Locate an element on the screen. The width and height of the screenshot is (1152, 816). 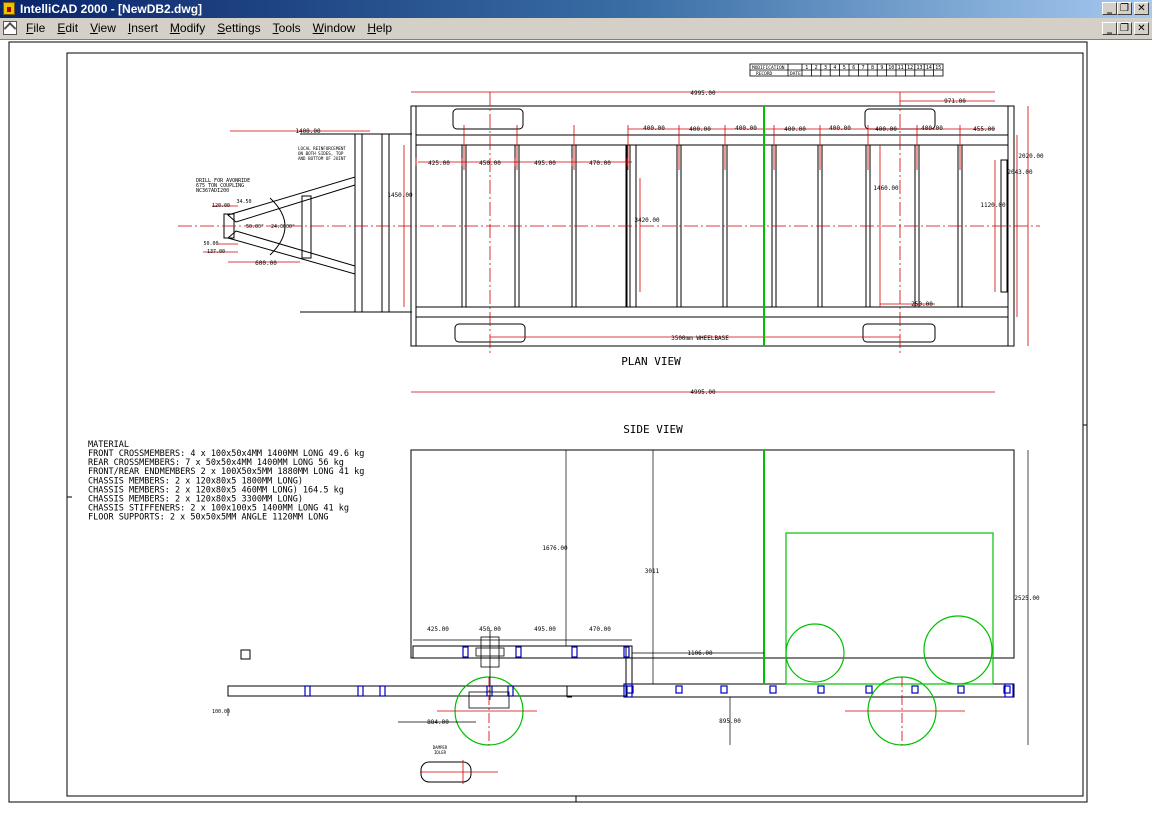
menu-label-rest: nsert is located at coordinates (144, 28).